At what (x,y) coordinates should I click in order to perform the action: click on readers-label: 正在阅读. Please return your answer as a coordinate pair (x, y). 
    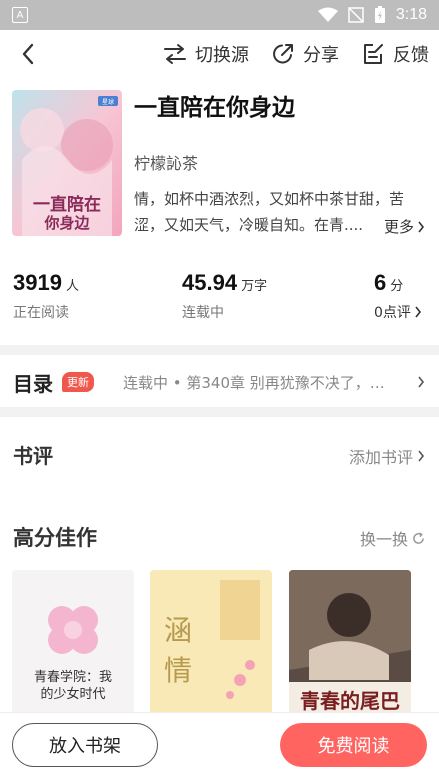
    Looking at the image, I should click on (41, 313).